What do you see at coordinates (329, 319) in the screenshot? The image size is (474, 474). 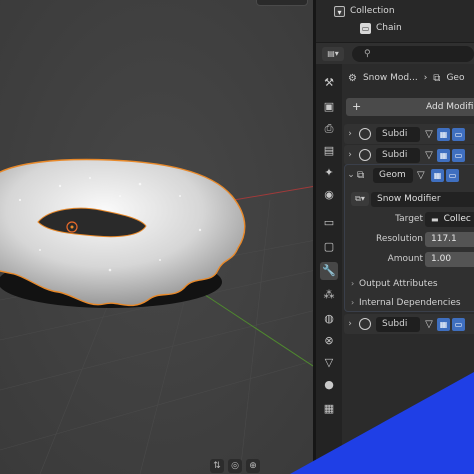 I see `physics-icon: ◍` at bounding box center [329, 319].